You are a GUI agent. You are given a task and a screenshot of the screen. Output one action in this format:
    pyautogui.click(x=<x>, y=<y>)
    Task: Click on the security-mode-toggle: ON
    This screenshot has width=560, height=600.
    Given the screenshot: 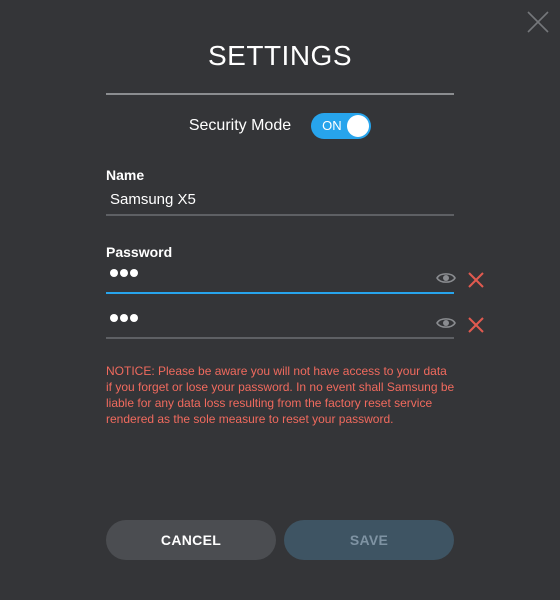 What is the action you would take?
    pyautogui.click(x=341, y=126)
    